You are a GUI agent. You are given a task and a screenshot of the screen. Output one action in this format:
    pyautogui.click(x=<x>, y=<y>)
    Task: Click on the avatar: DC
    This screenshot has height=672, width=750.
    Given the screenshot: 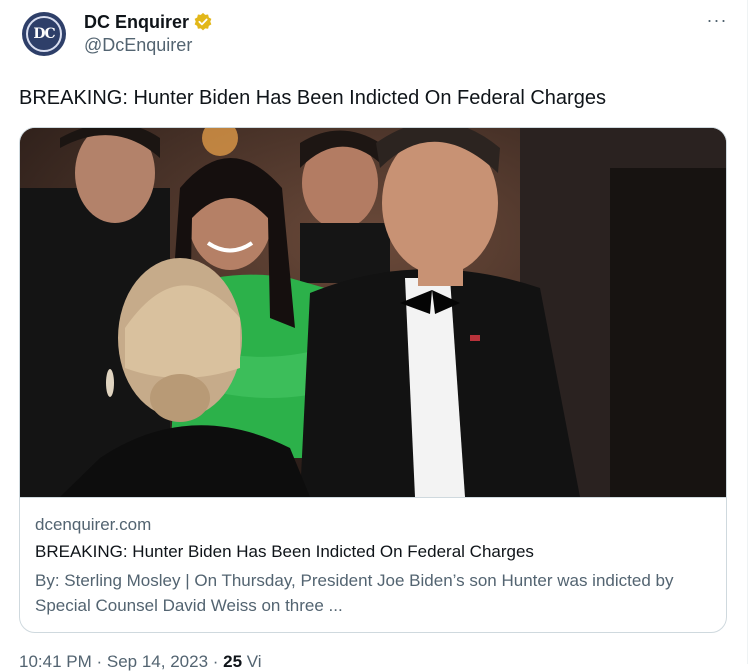 What is the action you would take?
    pyautogui.click(x=44, y=34)
    